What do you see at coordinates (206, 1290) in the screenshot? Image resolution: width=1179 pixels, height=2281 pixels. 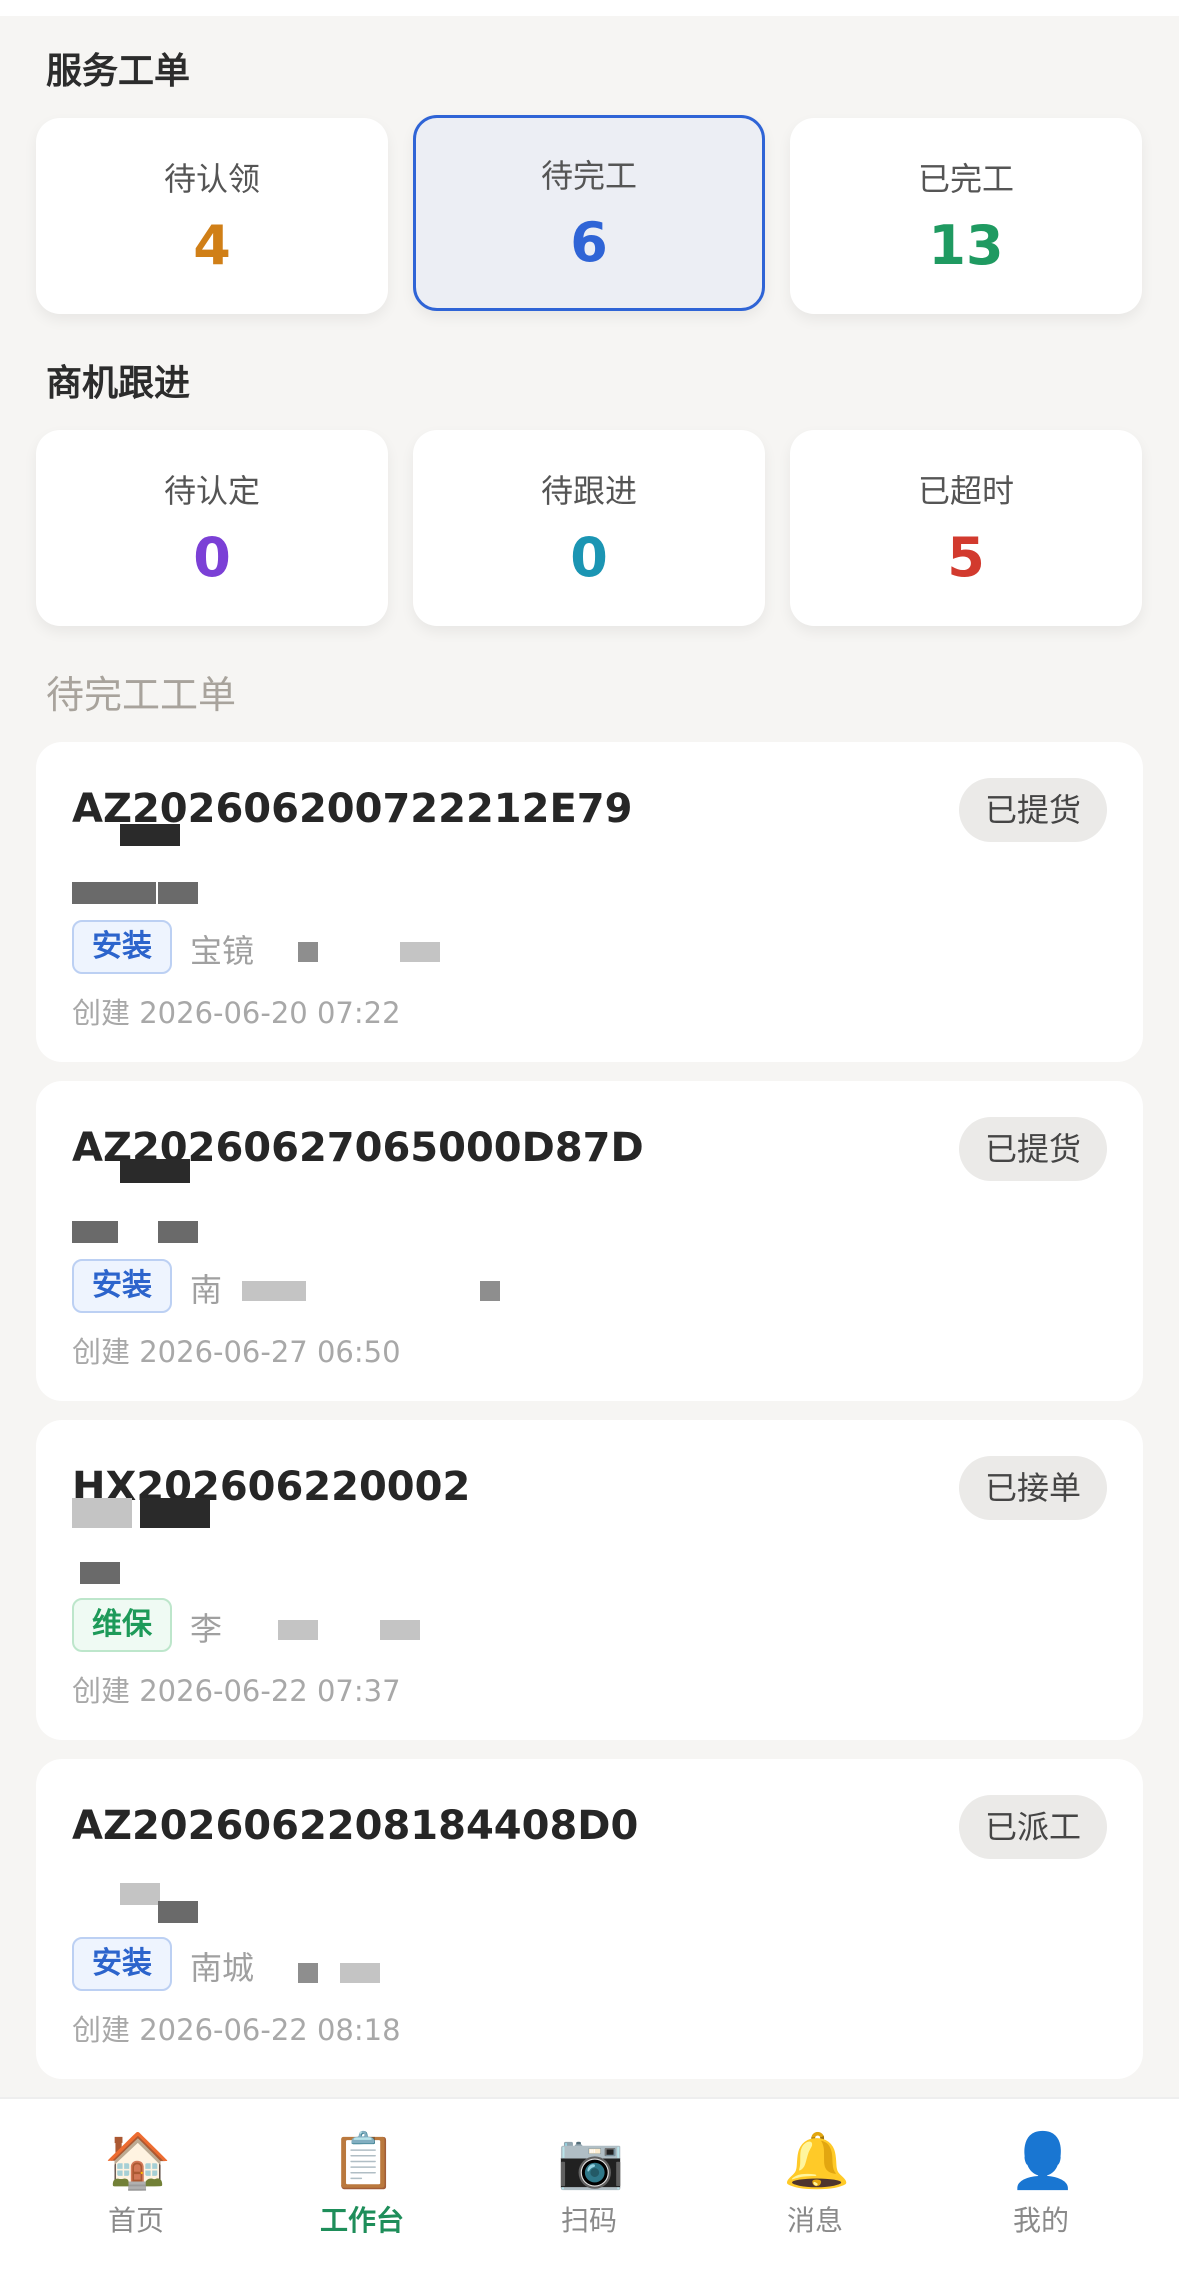 I see `customer-name: 南` at bounding box center [206, 1290].